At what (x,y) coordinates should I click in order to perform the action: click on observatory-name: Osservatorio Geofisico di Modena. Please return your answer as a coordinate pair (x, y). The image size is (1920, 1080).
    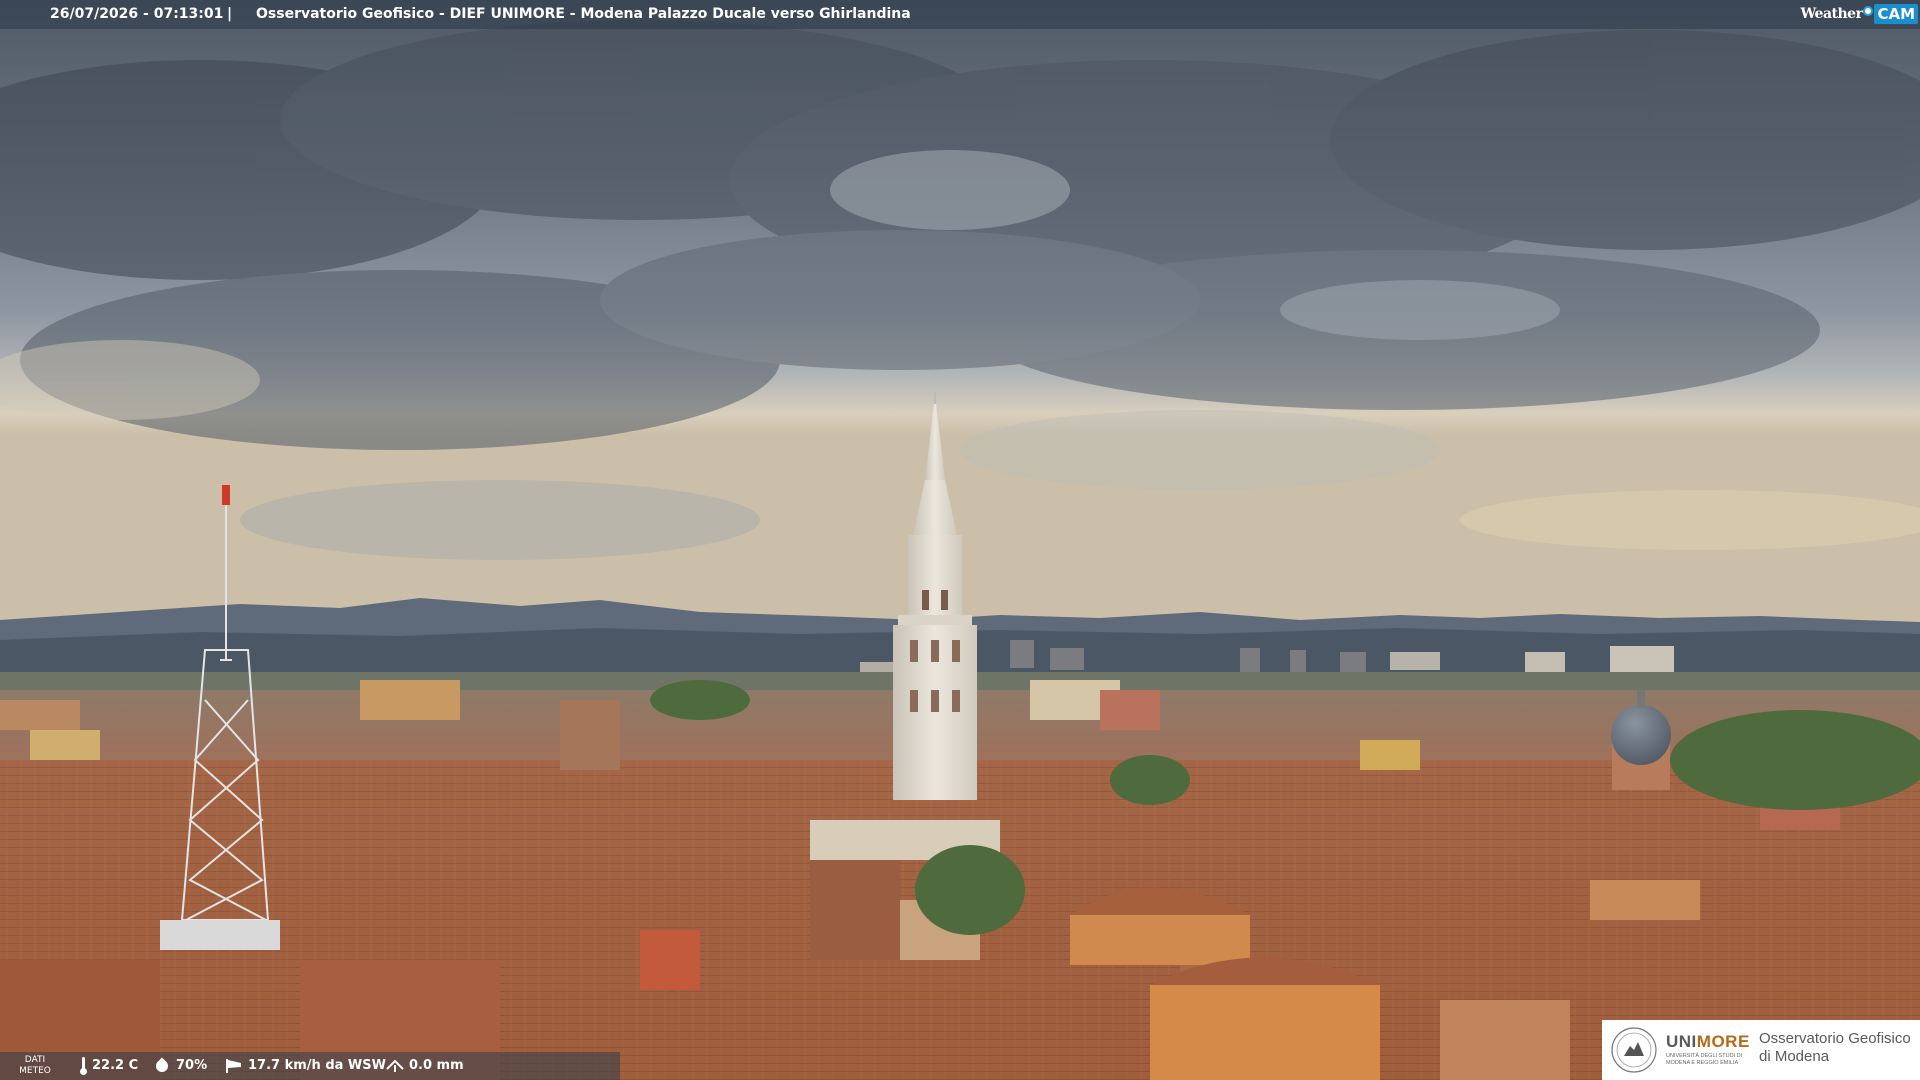
    Looking at the image, I should click on (1835, 1048).